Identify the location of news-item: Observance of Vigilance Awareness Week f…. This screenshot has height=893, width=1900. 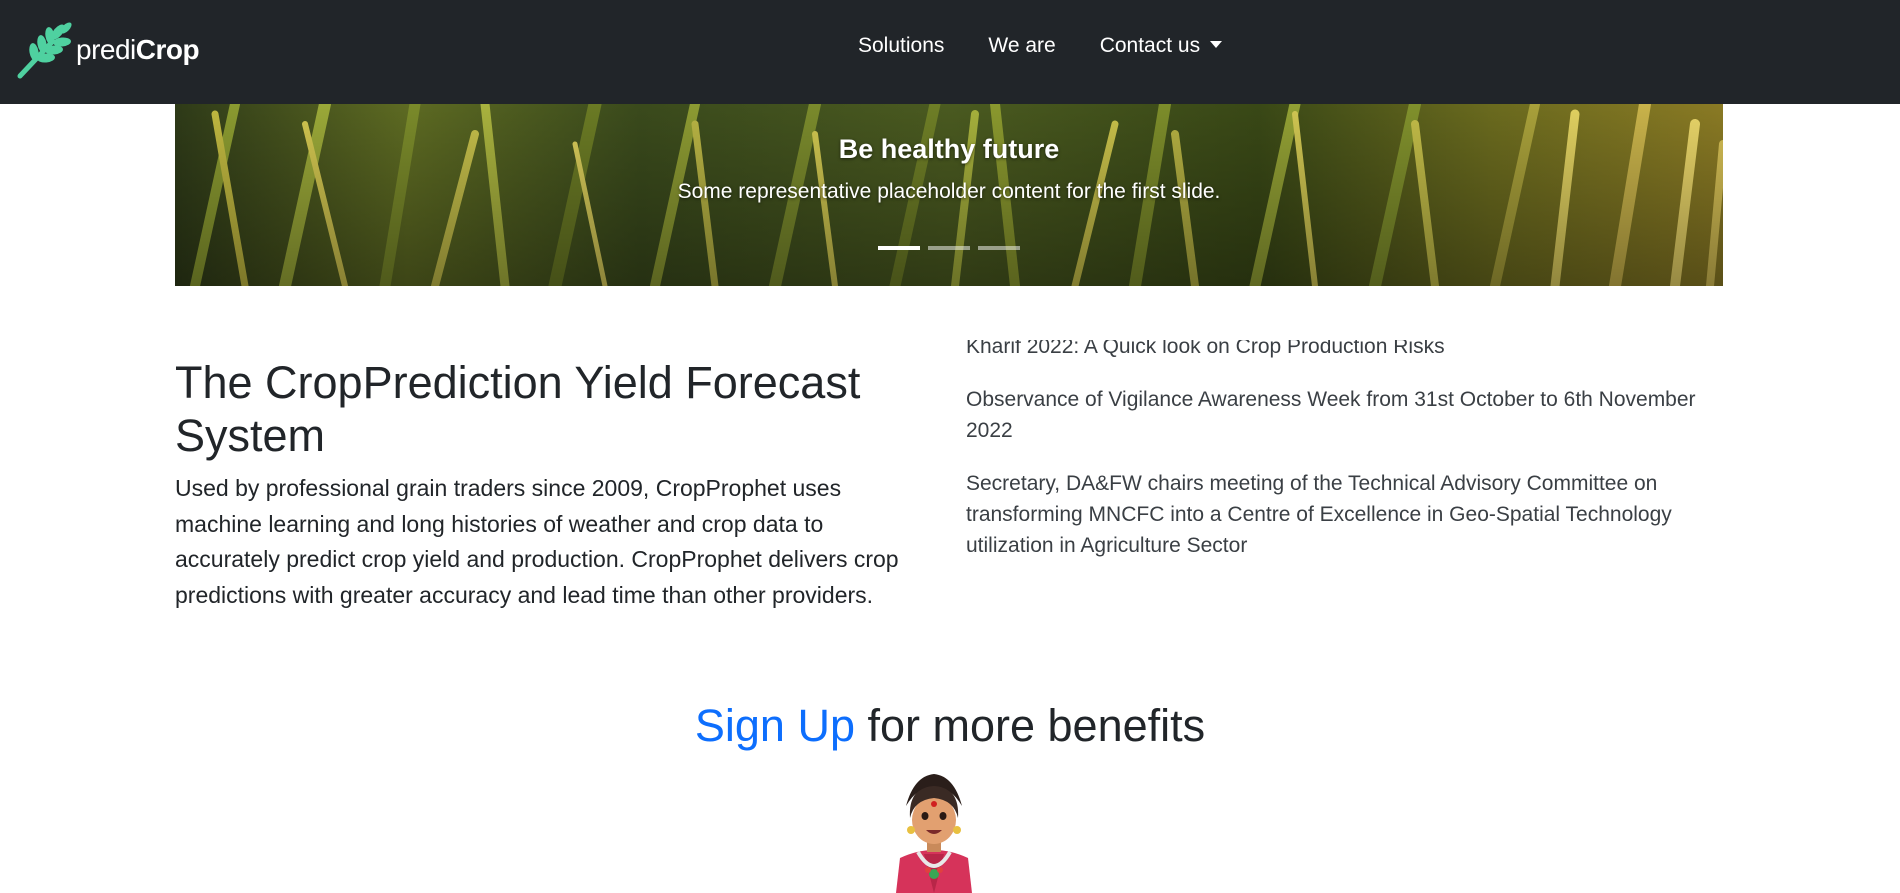
(1336, 415).